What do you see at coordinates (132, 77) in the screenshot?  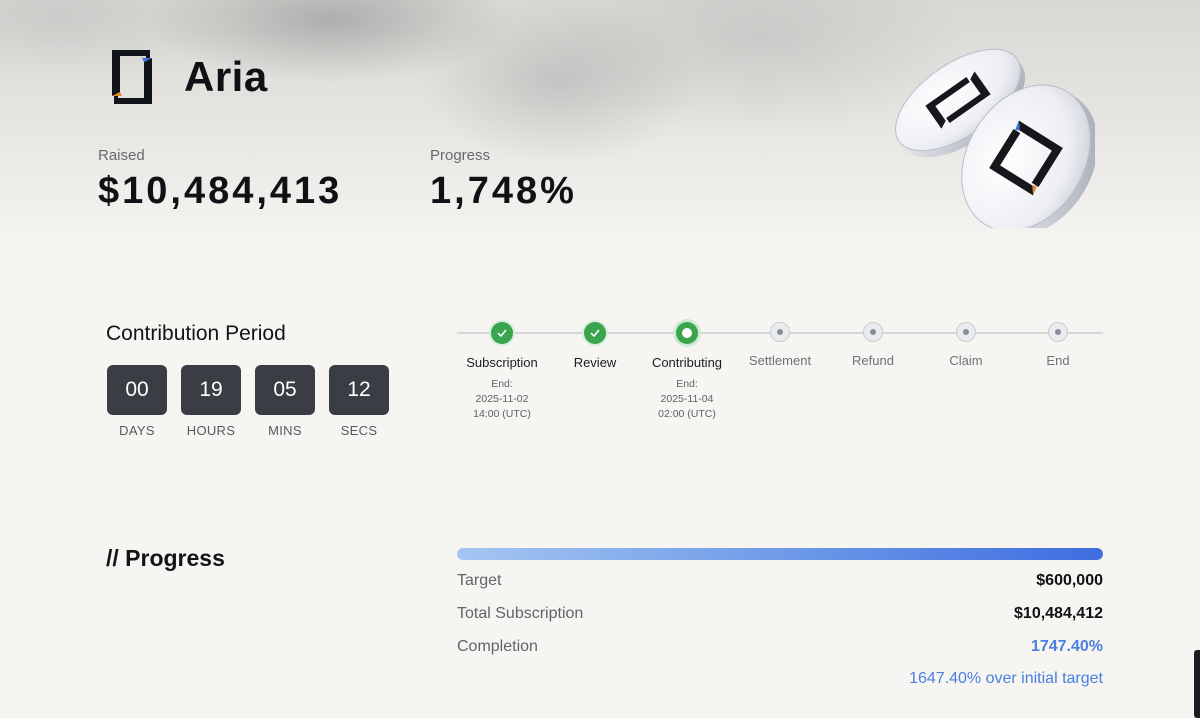 I see `aria-logo-icon` at bounding box center [132, 77].